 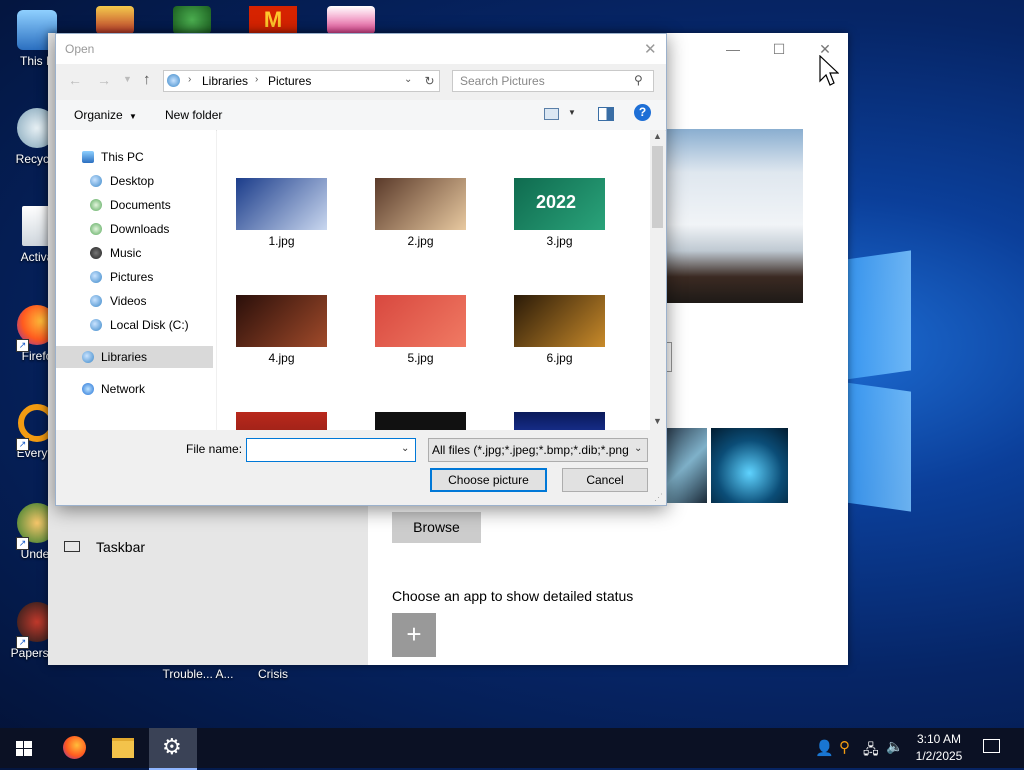 What do you see at coordinates (207, 548) in the screenshot?
I see `taskbar-nav-item: Taskbar` at bounding box center [207, 548].